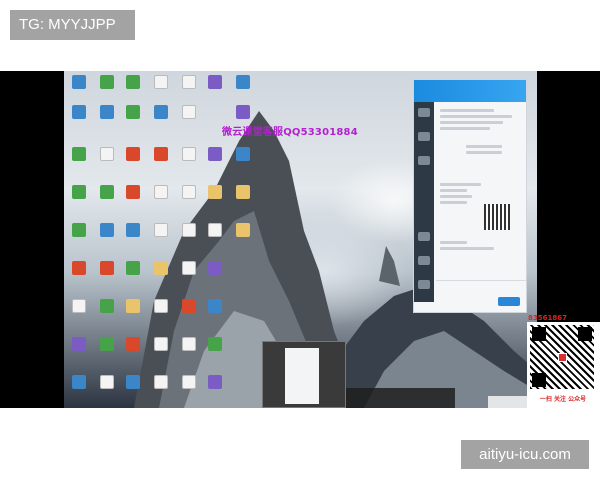 The image size is (600, 480). Describe the element at coordinates (563, 399) in the screenshot. I see `qr-caption: 一扫 关注 公众号` at that location.